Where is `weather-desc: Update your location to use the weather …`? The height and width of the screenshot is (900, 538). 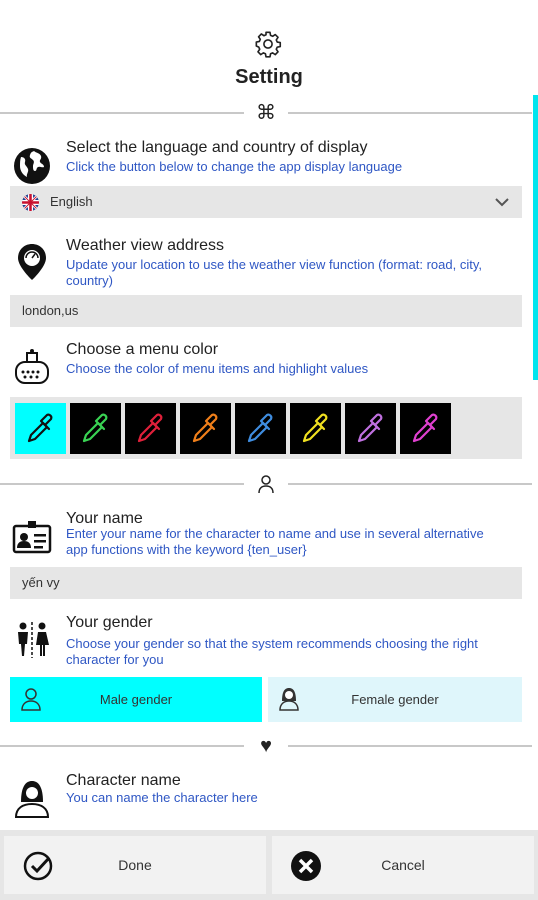 weather-desc: Update your location to use the weather … is located at coordinates (274, 272).